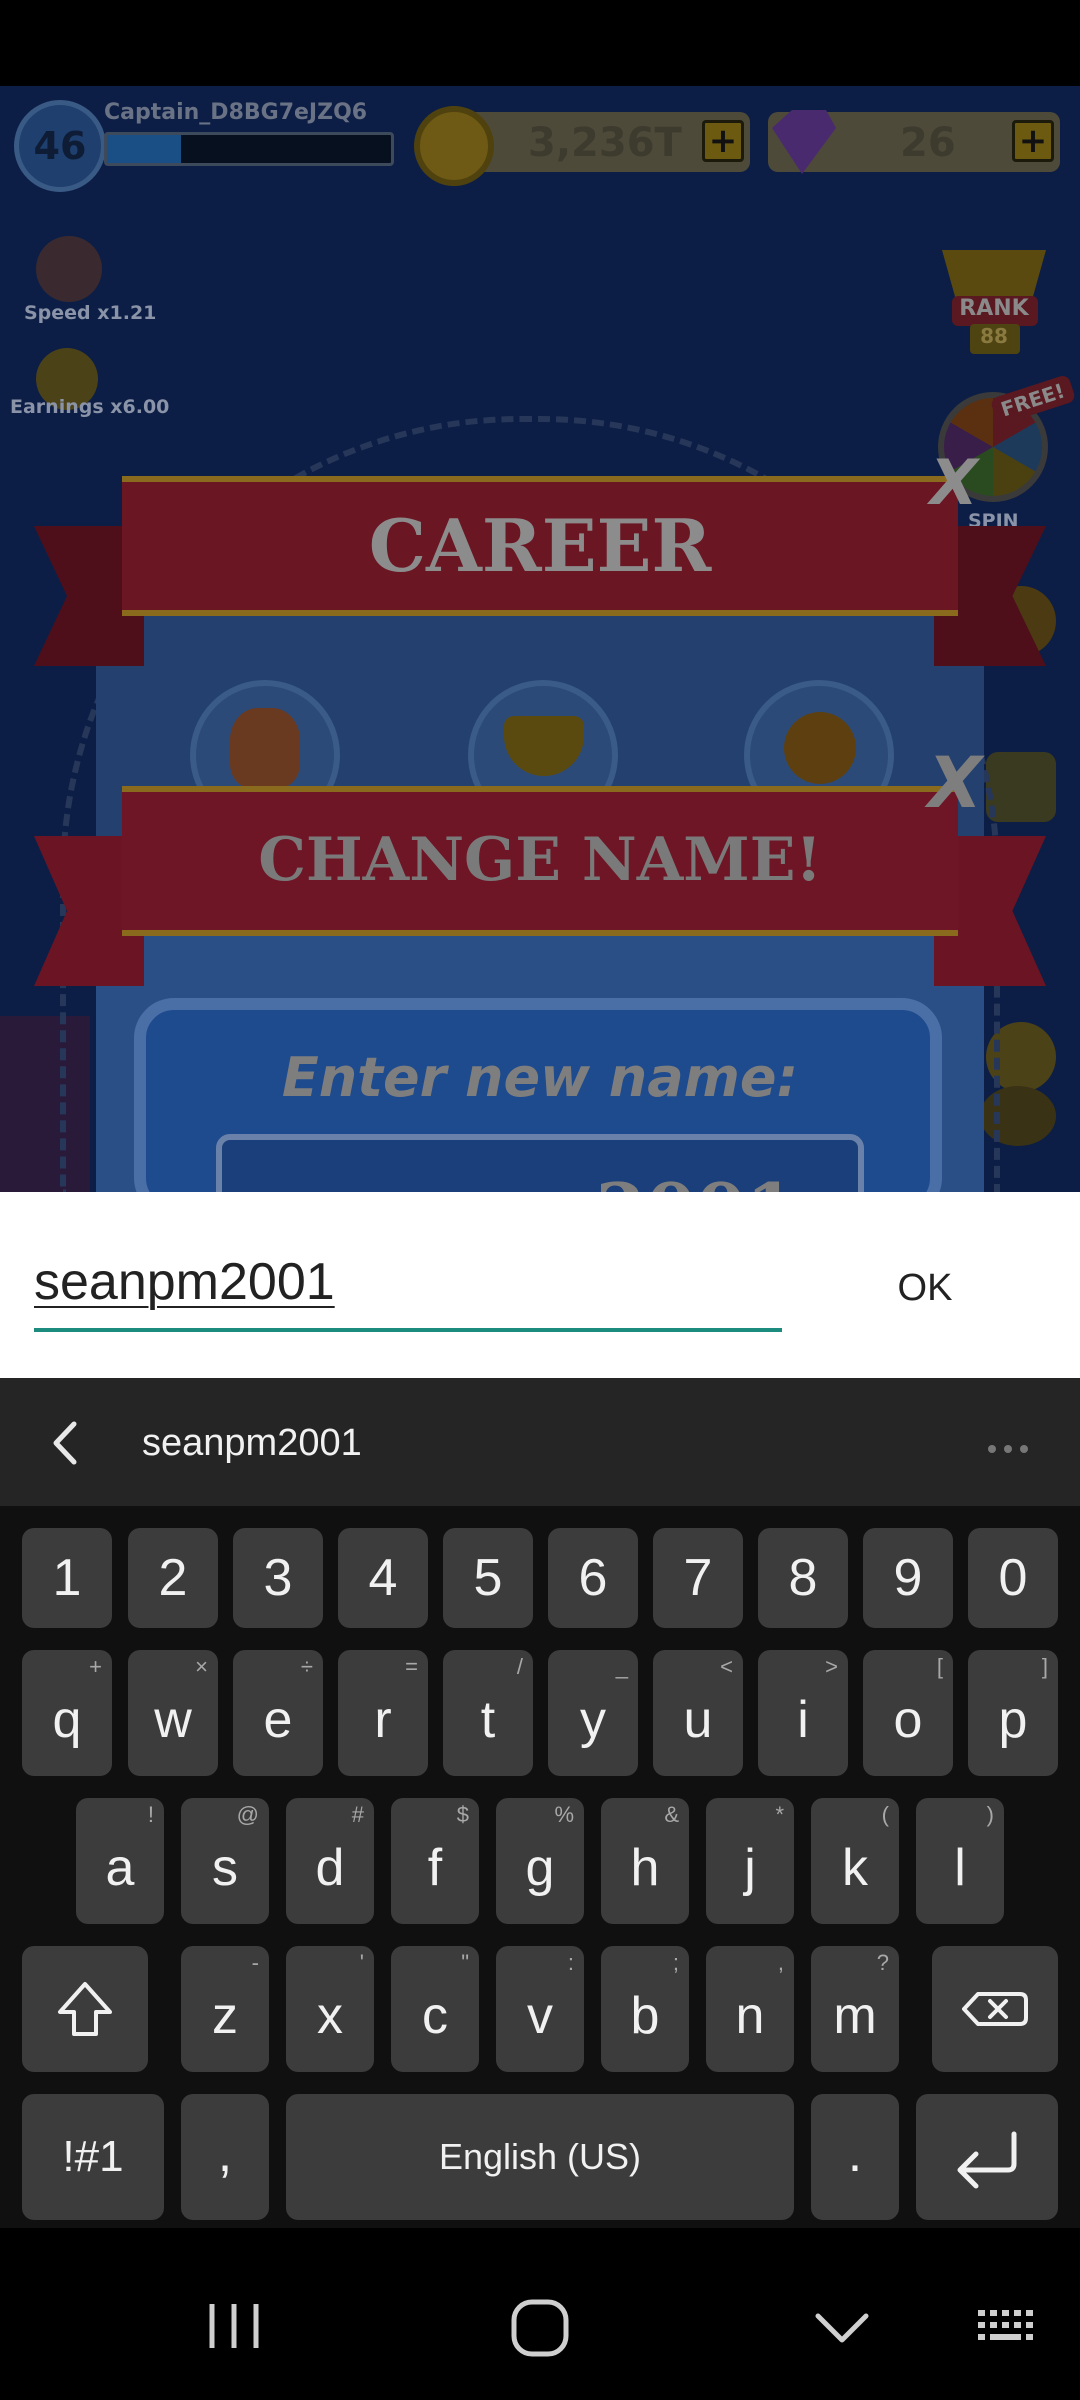 The width and height of the screenshot is (1080, 2400). Describe the element at coordinates (144, 149) in the screenshot. I see `xp-bar-fill` at that location.